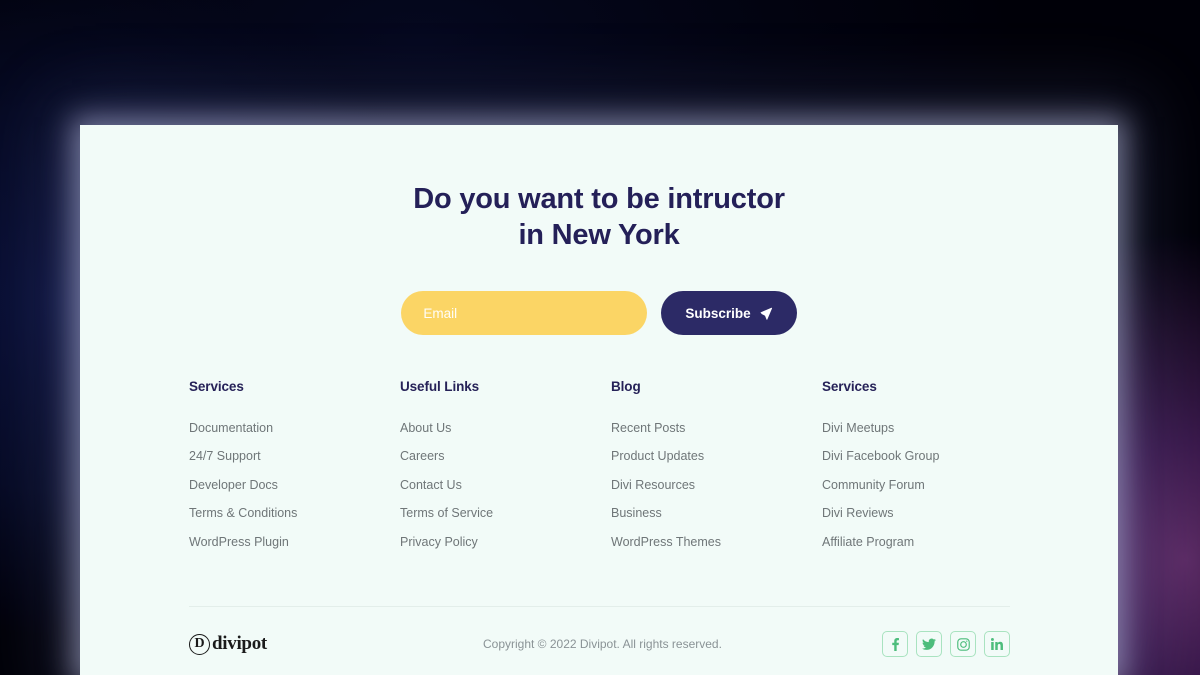 Image resolution: width=1200 pixels, height=675 pixels. What do you see at coordinates (716, 513) in the screenshot?
I see `footer-link: Business` at bounding box center [716, 513].